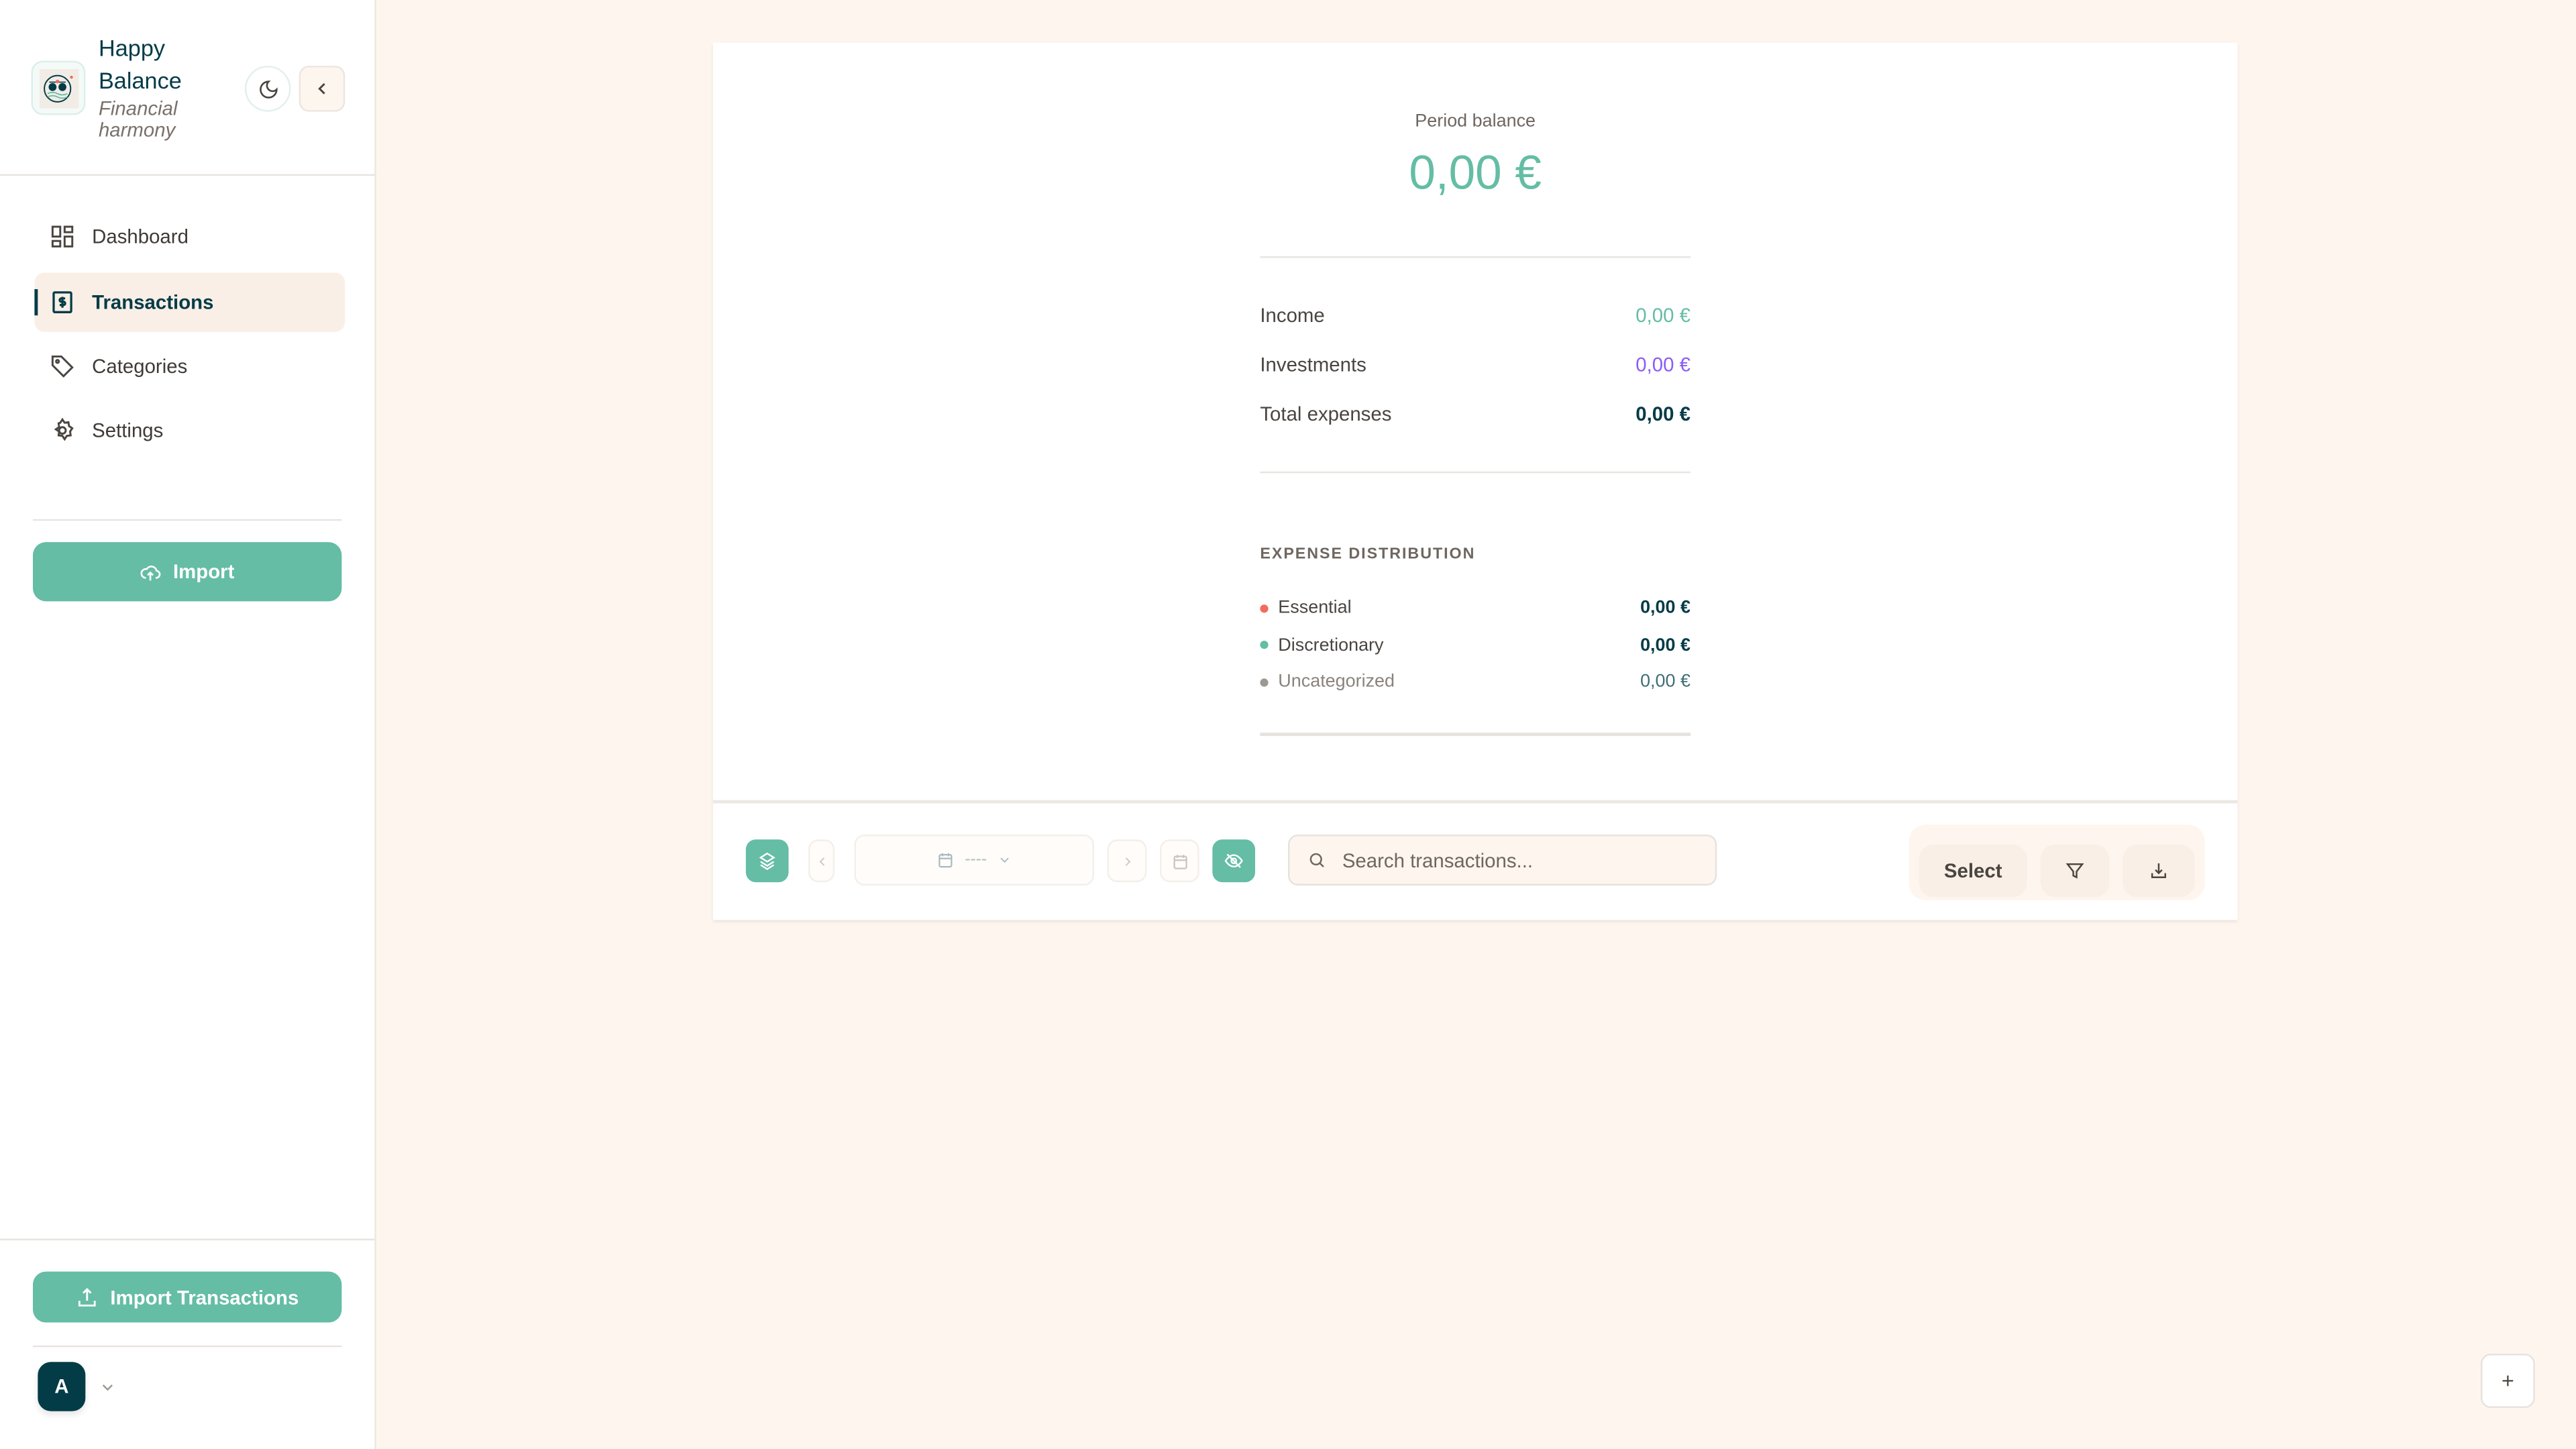 This screenshot has height=1449, width=2576. I want to click on row-label: Investments, so click(1313, 364).